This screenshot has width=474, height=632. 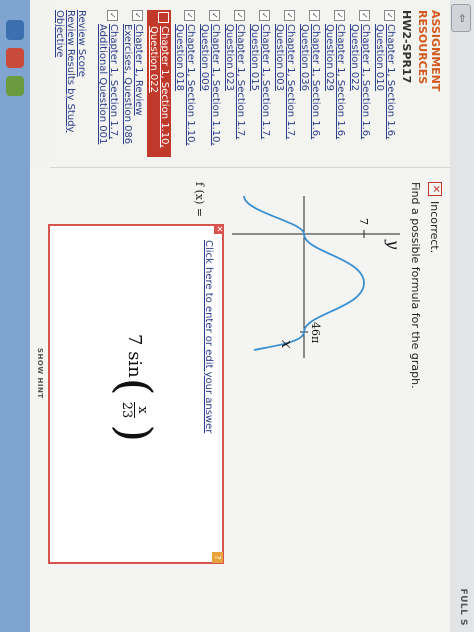 What do you see at coordinates (260, 90) in the screenshot?
I see `question-label: Chapter 1, Section 1.7, Question 015` at bounding box center [260, 90].